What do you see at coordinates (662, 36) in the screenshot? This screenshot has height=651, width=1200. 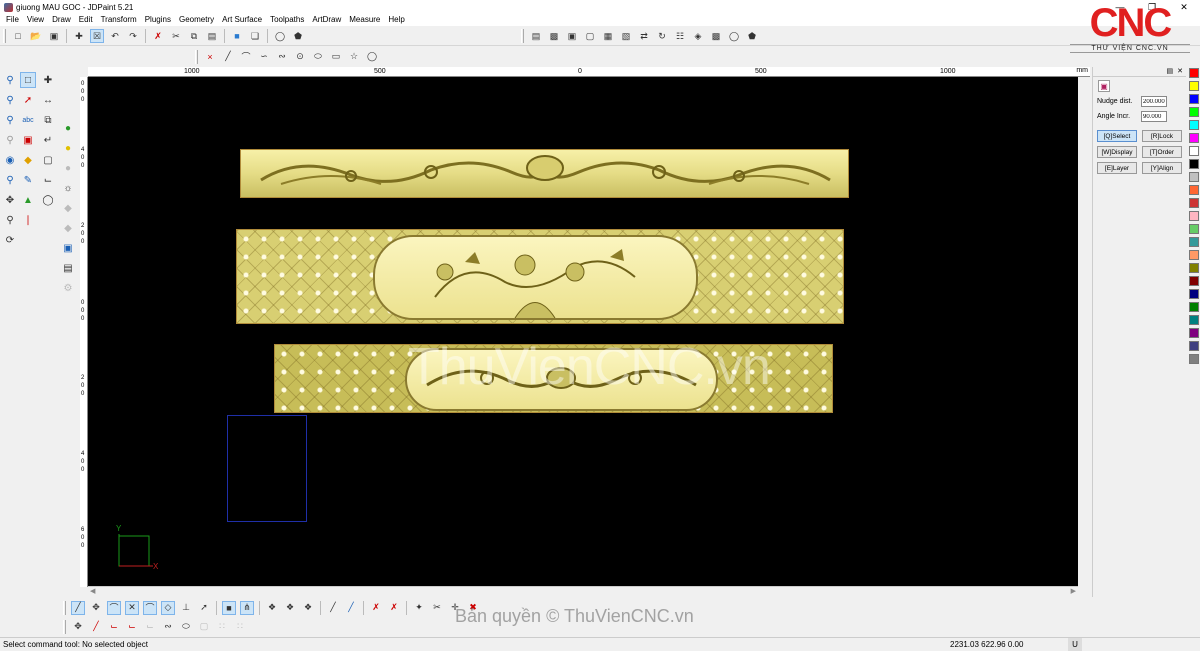 I see `rotate-icon: ↻` at bounding box center [662, 36].